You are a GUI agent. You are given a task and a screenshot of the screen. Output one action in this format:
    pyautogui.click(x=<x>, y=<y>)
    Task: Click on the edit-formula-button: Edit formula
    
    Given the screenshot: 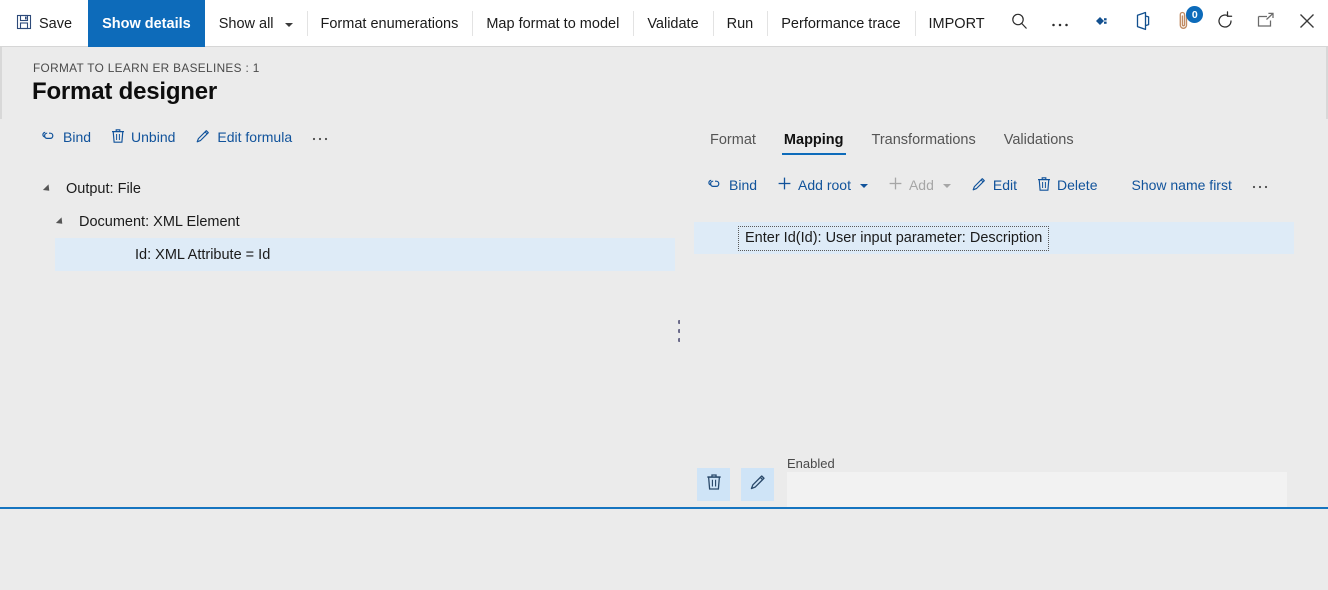 What is the action you would take?
    pyautogui.click(x=243, y=137)
    